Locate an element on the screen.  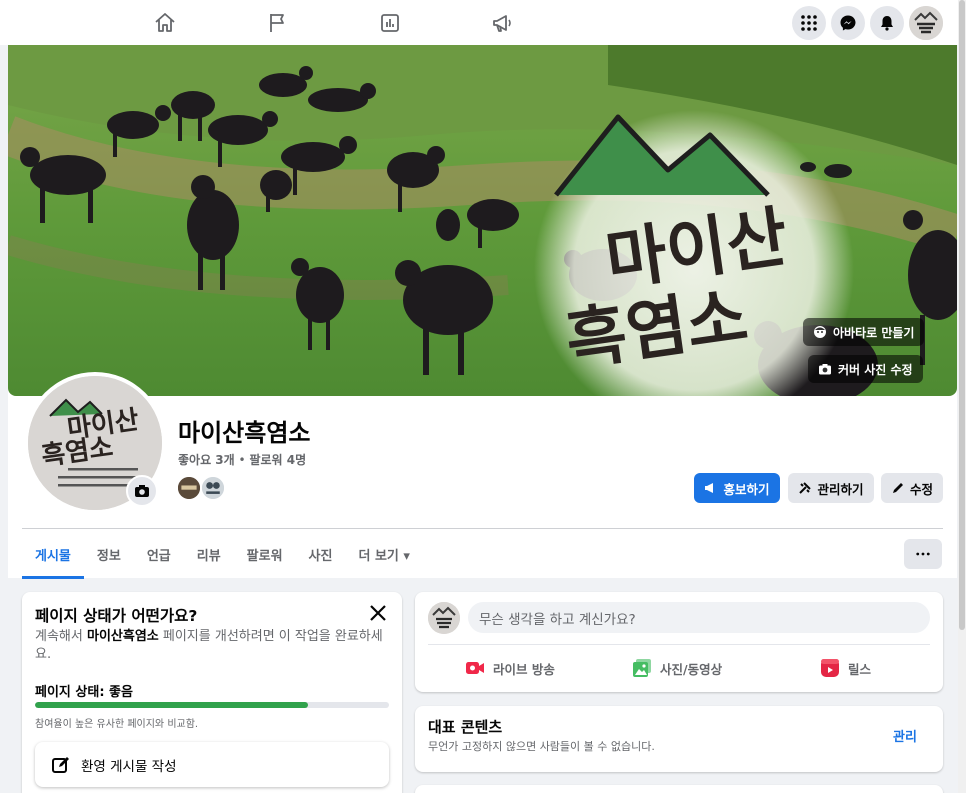
manage-label: 관리하기 is located at coordinates (840, 489).